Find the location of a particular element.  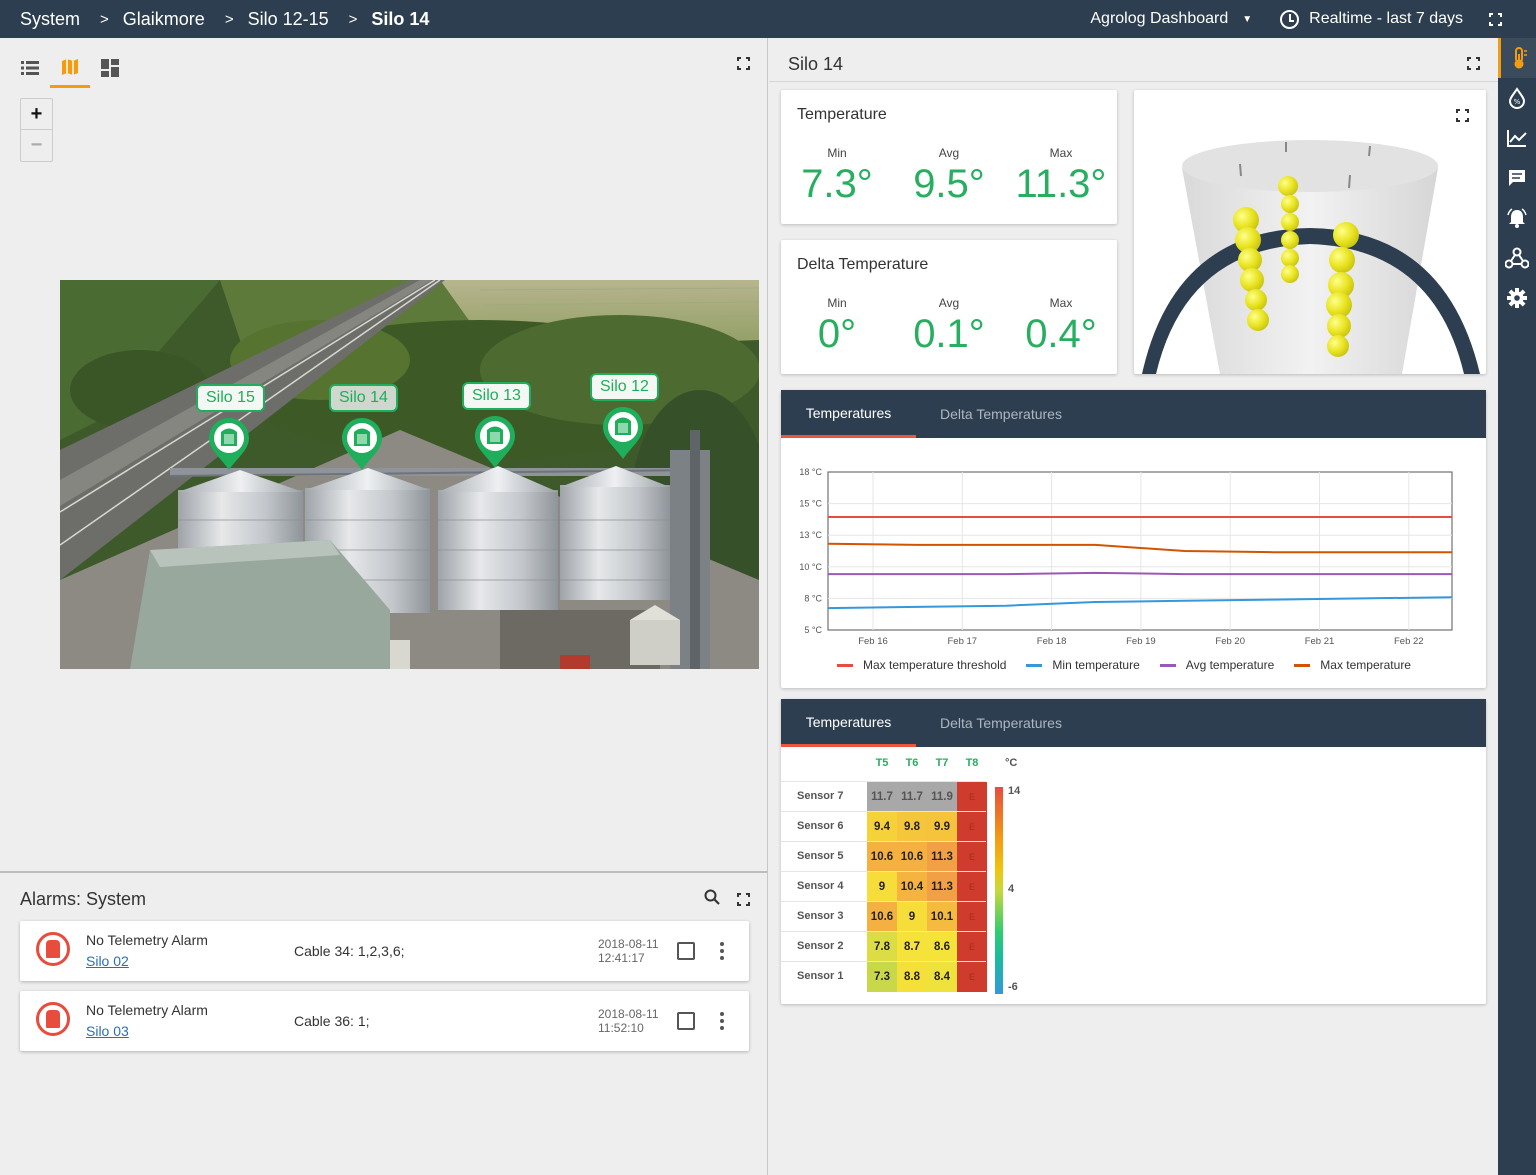

heatmap-cell: 7.8 is located at coordinates (882, 947).